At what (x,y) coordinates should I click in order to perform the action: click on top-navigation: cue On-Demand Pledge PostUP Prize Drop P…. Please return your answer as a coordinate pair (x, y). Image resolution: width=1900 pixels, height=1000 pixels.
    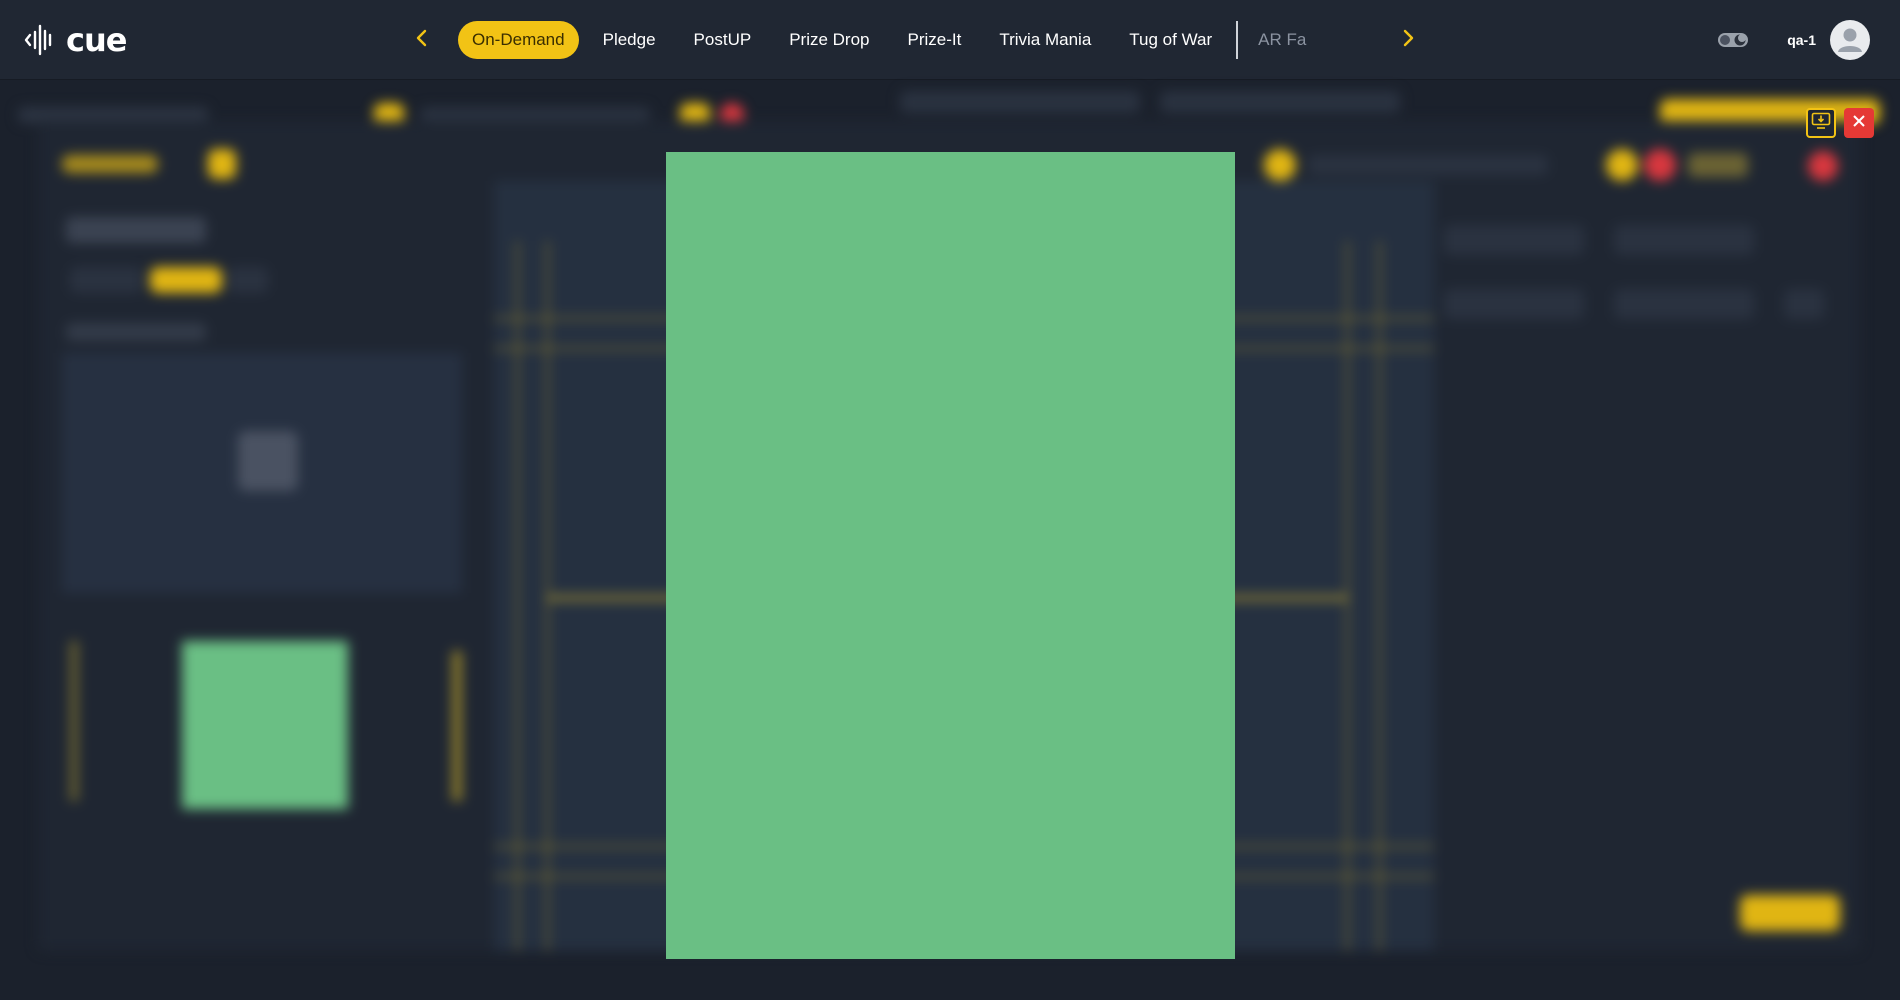
    Looking at the image, I should click on (950, 40).